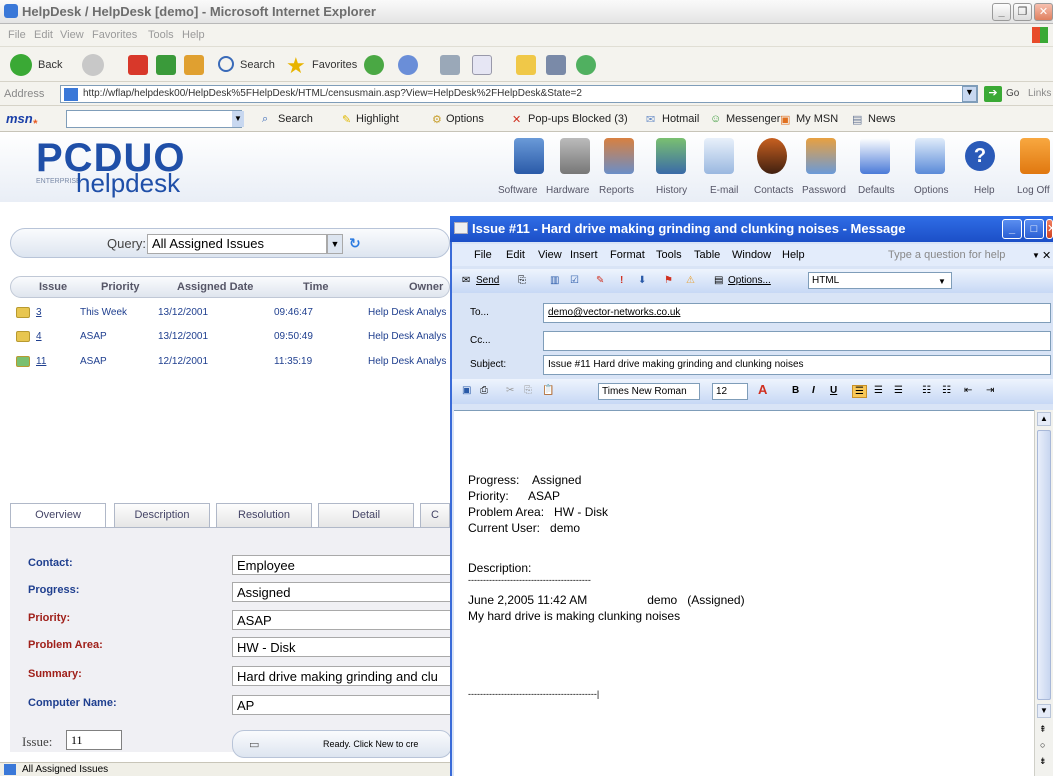 This screenshot has width=1053, height=776. What do you see at coordinates (1033, 190) in the screenshot?
I see `nav-logoff: Log Off` at bounding box center [1033, 190].